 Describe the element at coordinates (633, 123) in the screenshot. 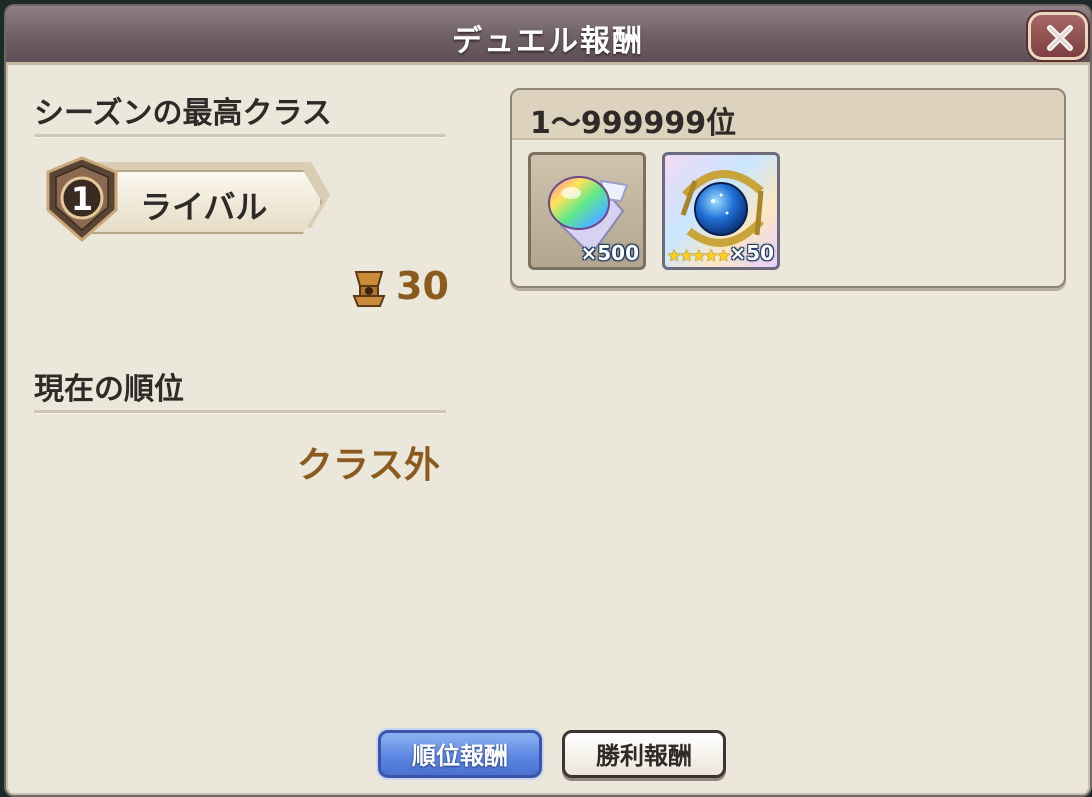

I see `reward-range: 1〜999999位` at that location.